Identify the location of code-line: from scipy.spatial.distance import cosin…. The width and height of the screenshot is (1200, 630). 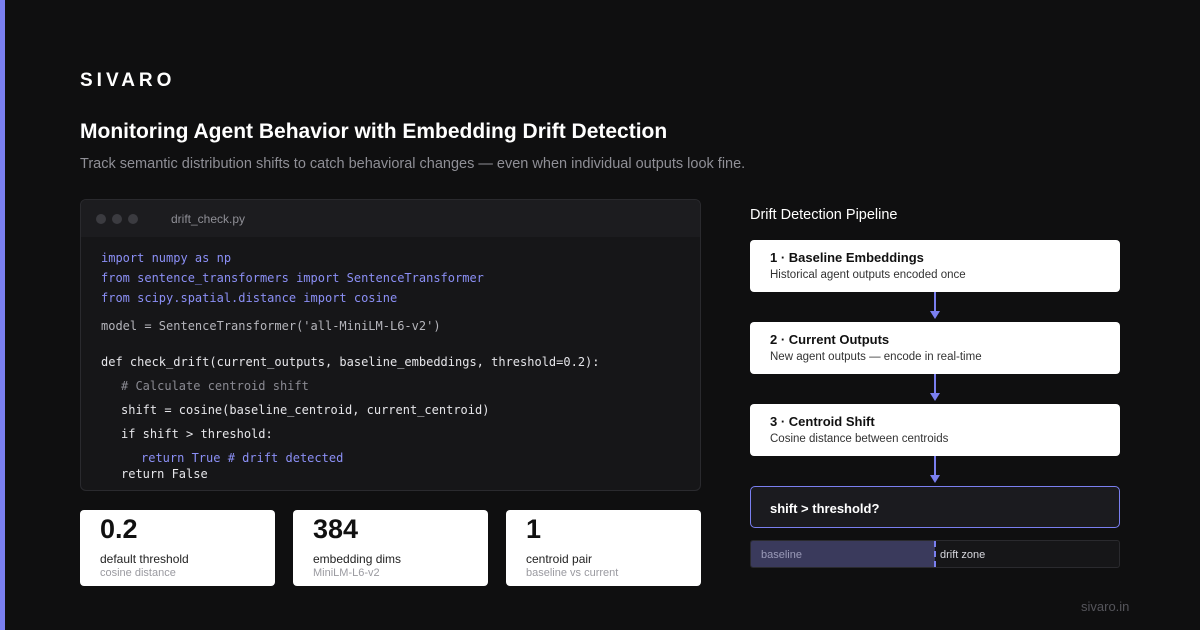
(249, 298).